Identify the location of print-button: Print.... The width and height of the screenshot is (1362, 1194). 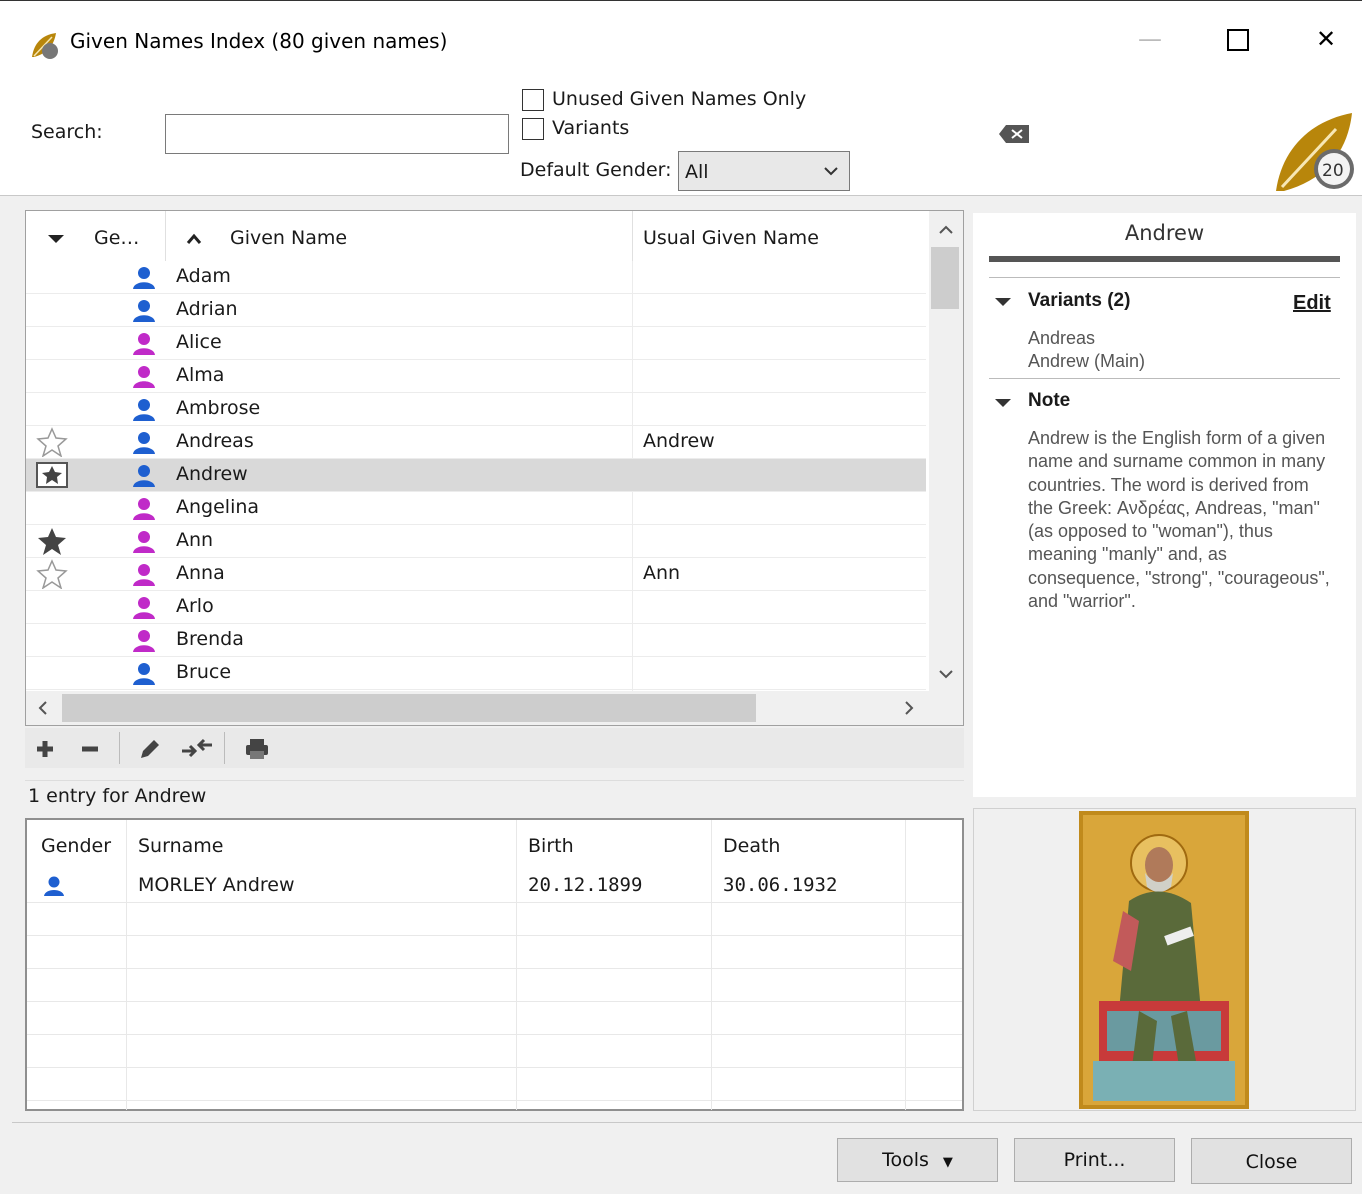
(1094, 1160).